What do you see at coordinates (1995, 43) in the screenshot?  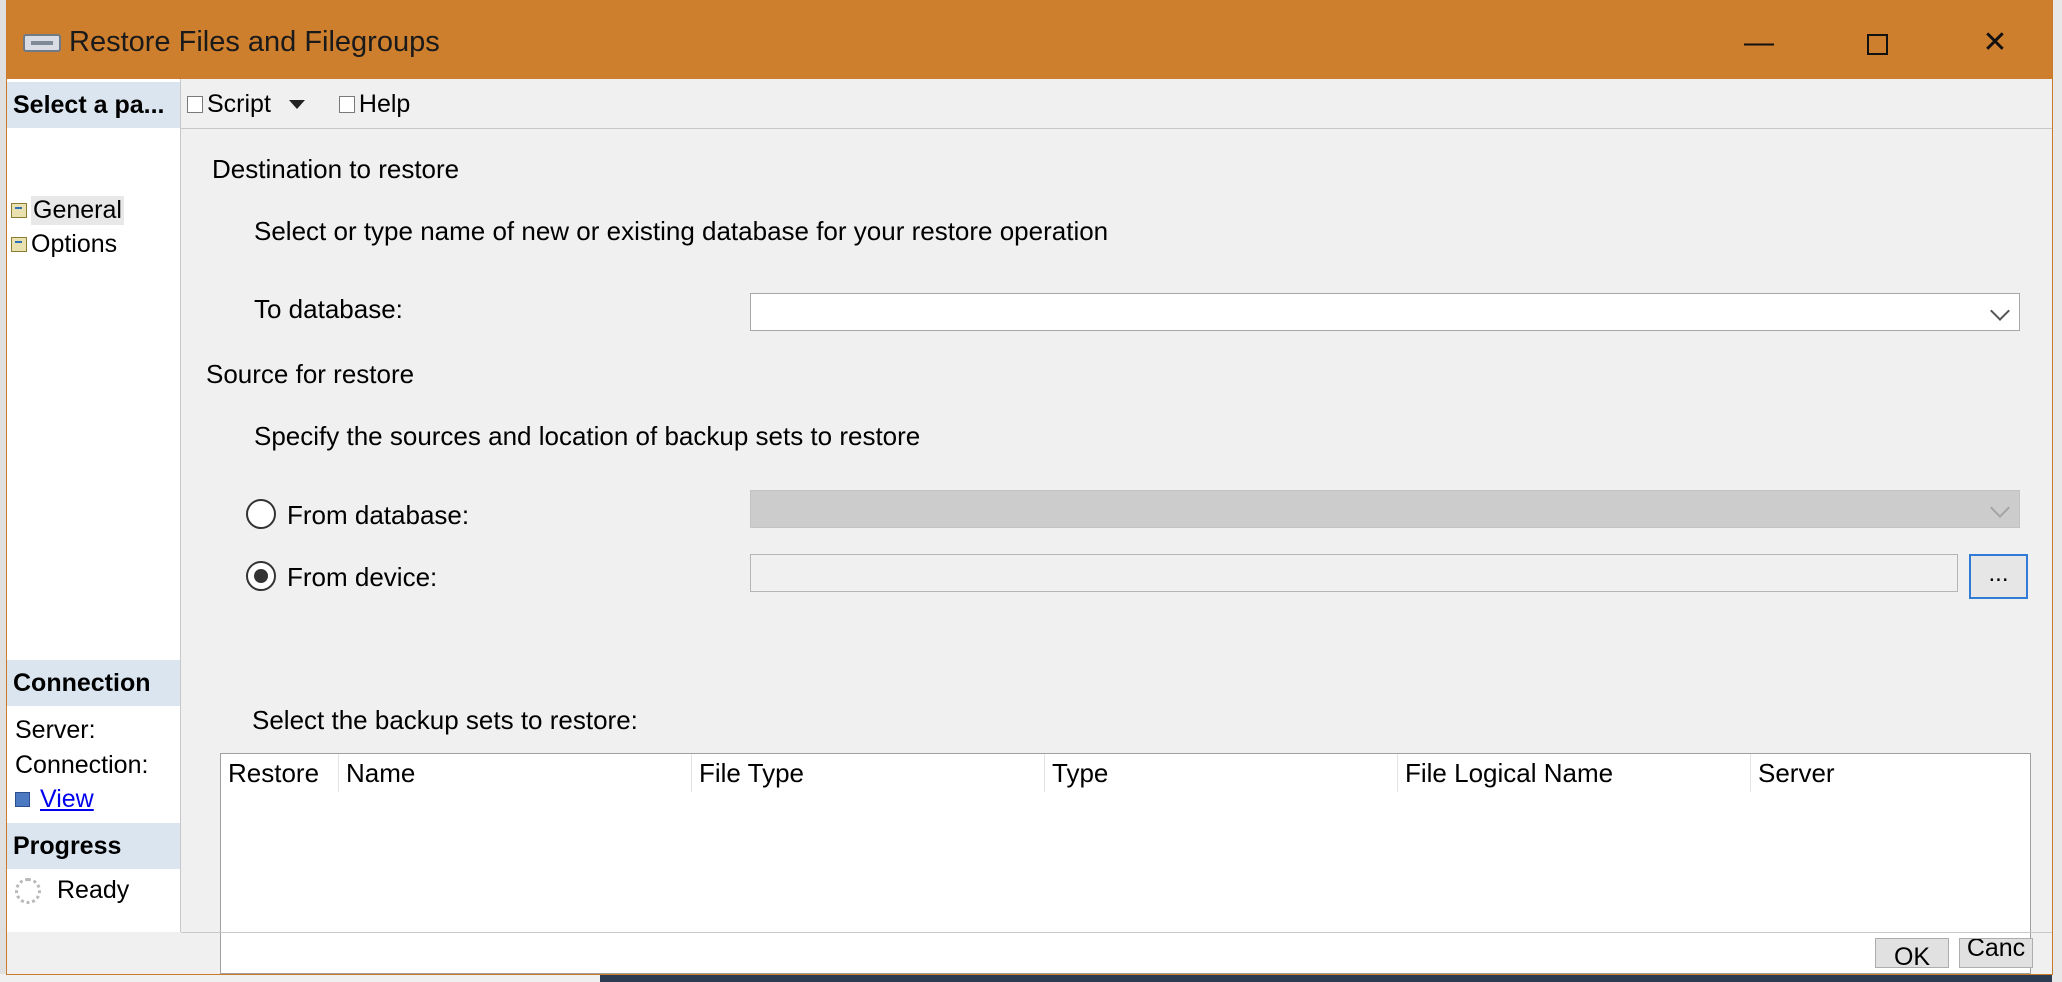 I see `close-button: ✕` at bounding box center [1995, 43].